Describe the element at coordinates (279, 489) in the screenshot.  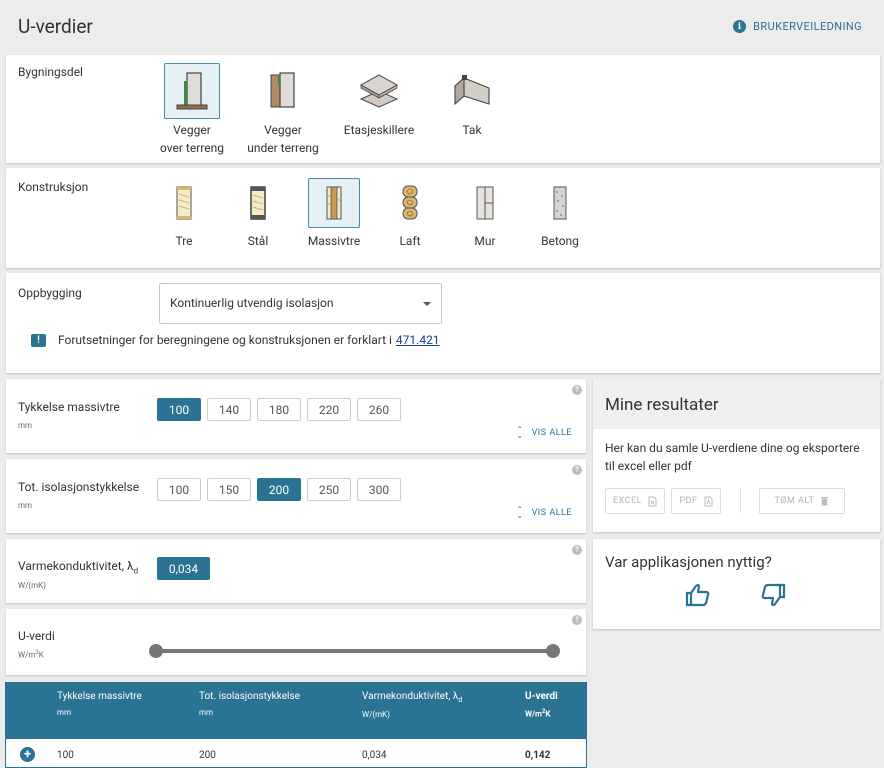
I see `insulation-option-200: 200` at that location.